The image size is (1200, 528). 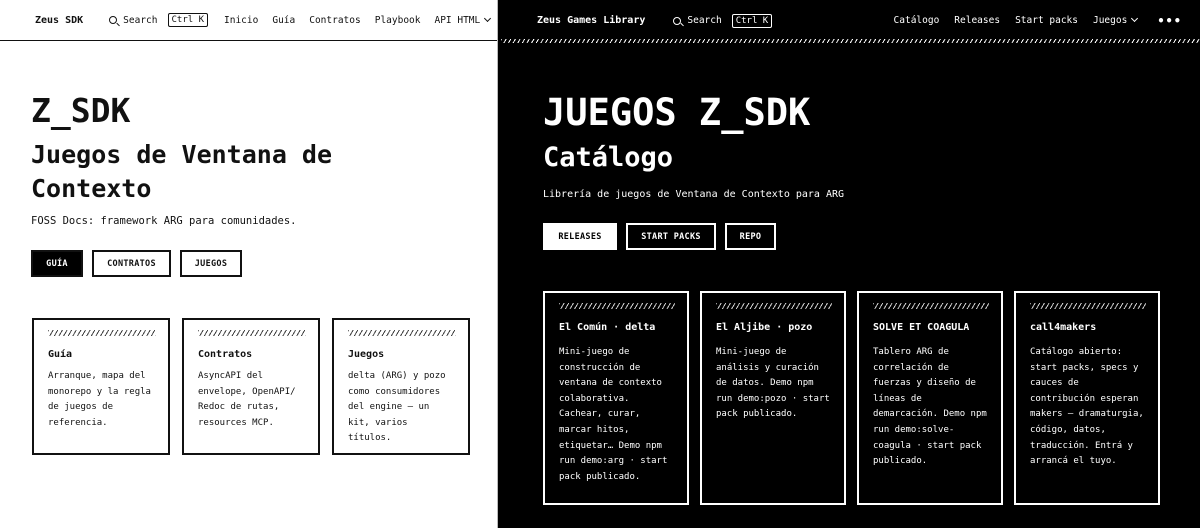 I want to click on nav-link-contratos: Contratos, so click(x=334, y=20).